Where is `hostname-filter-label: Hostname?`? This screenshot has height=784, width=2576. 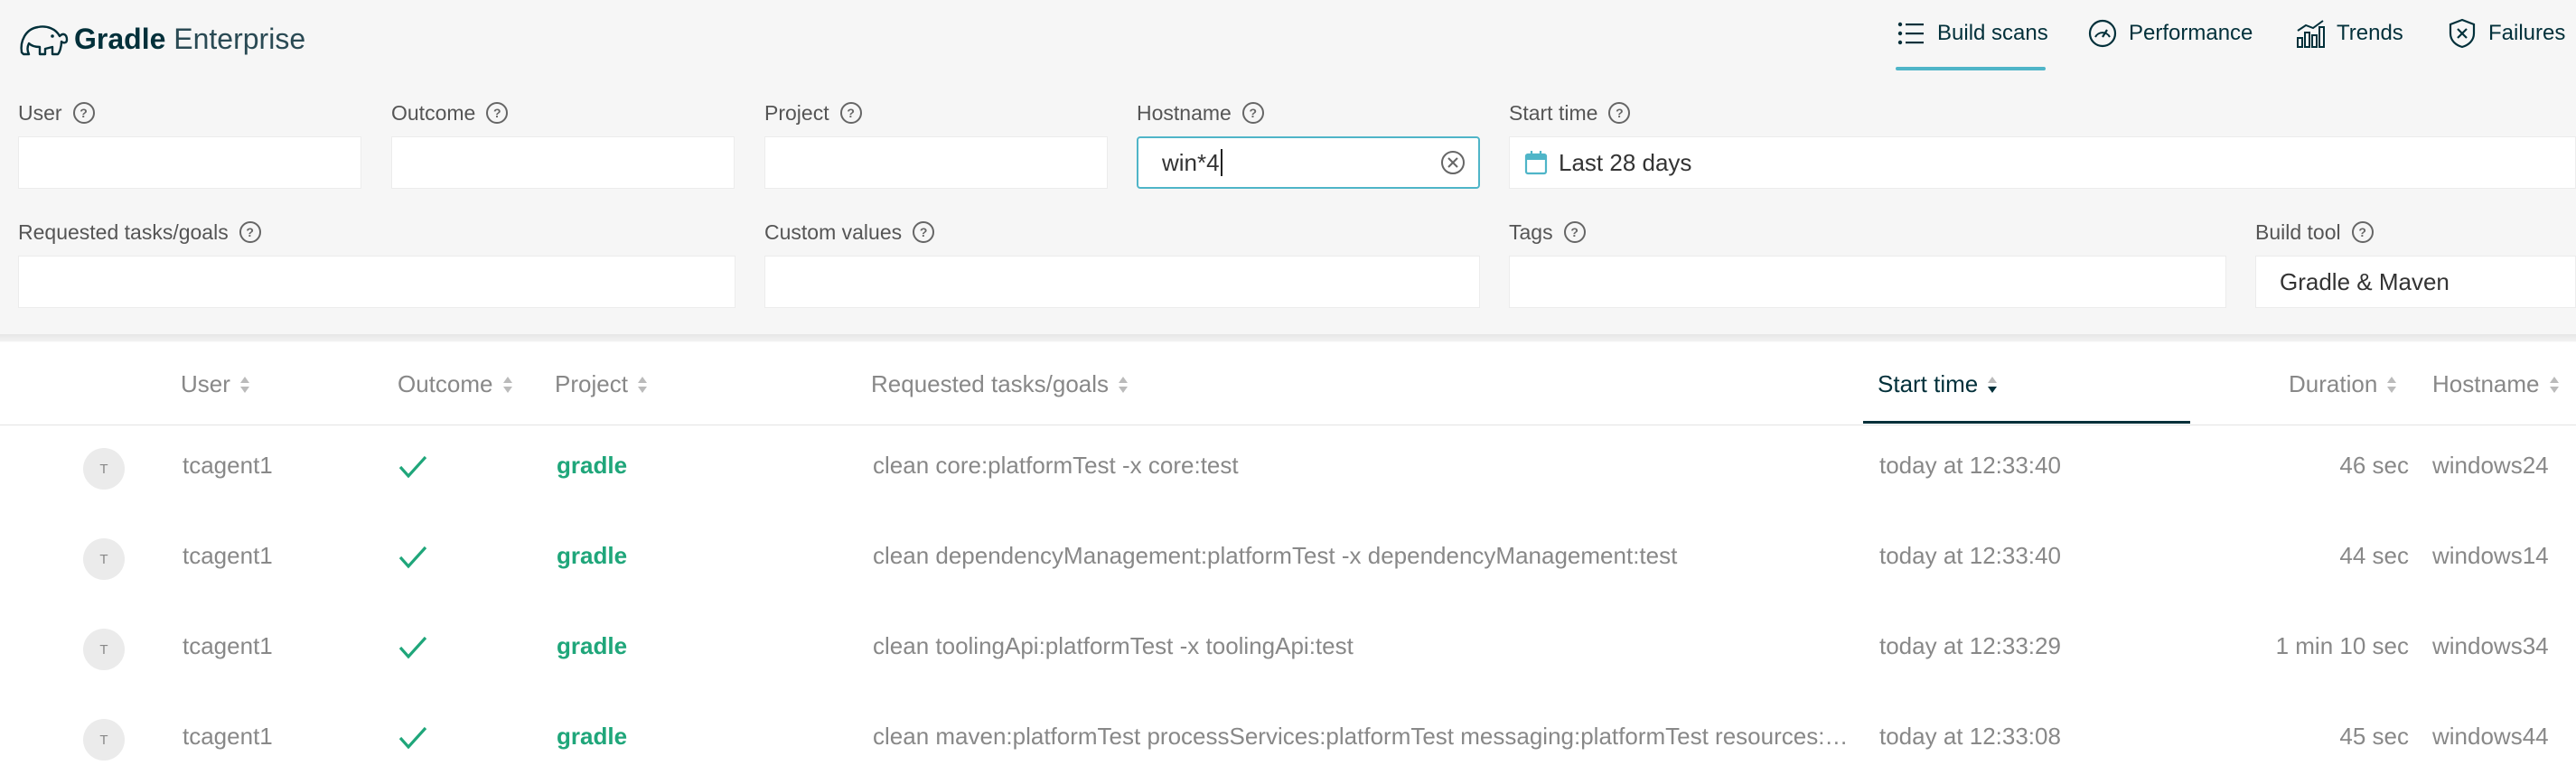
hostname-filter-label: Hostname? is located at coordinates (1200, 112).